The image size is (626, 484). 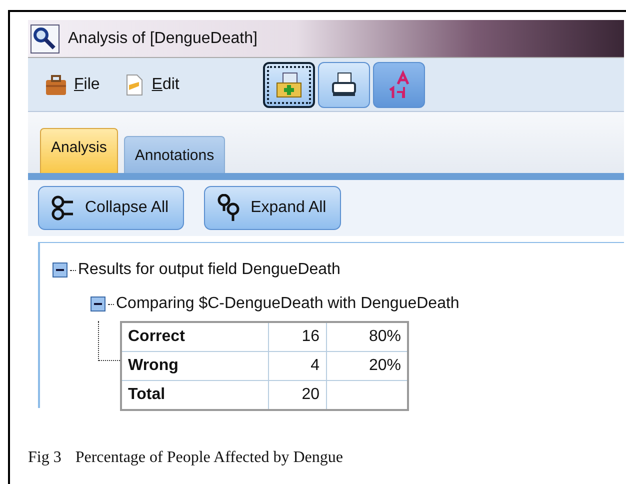 I want to click on figure-label: Fig 3, so click(x=45, y=458).